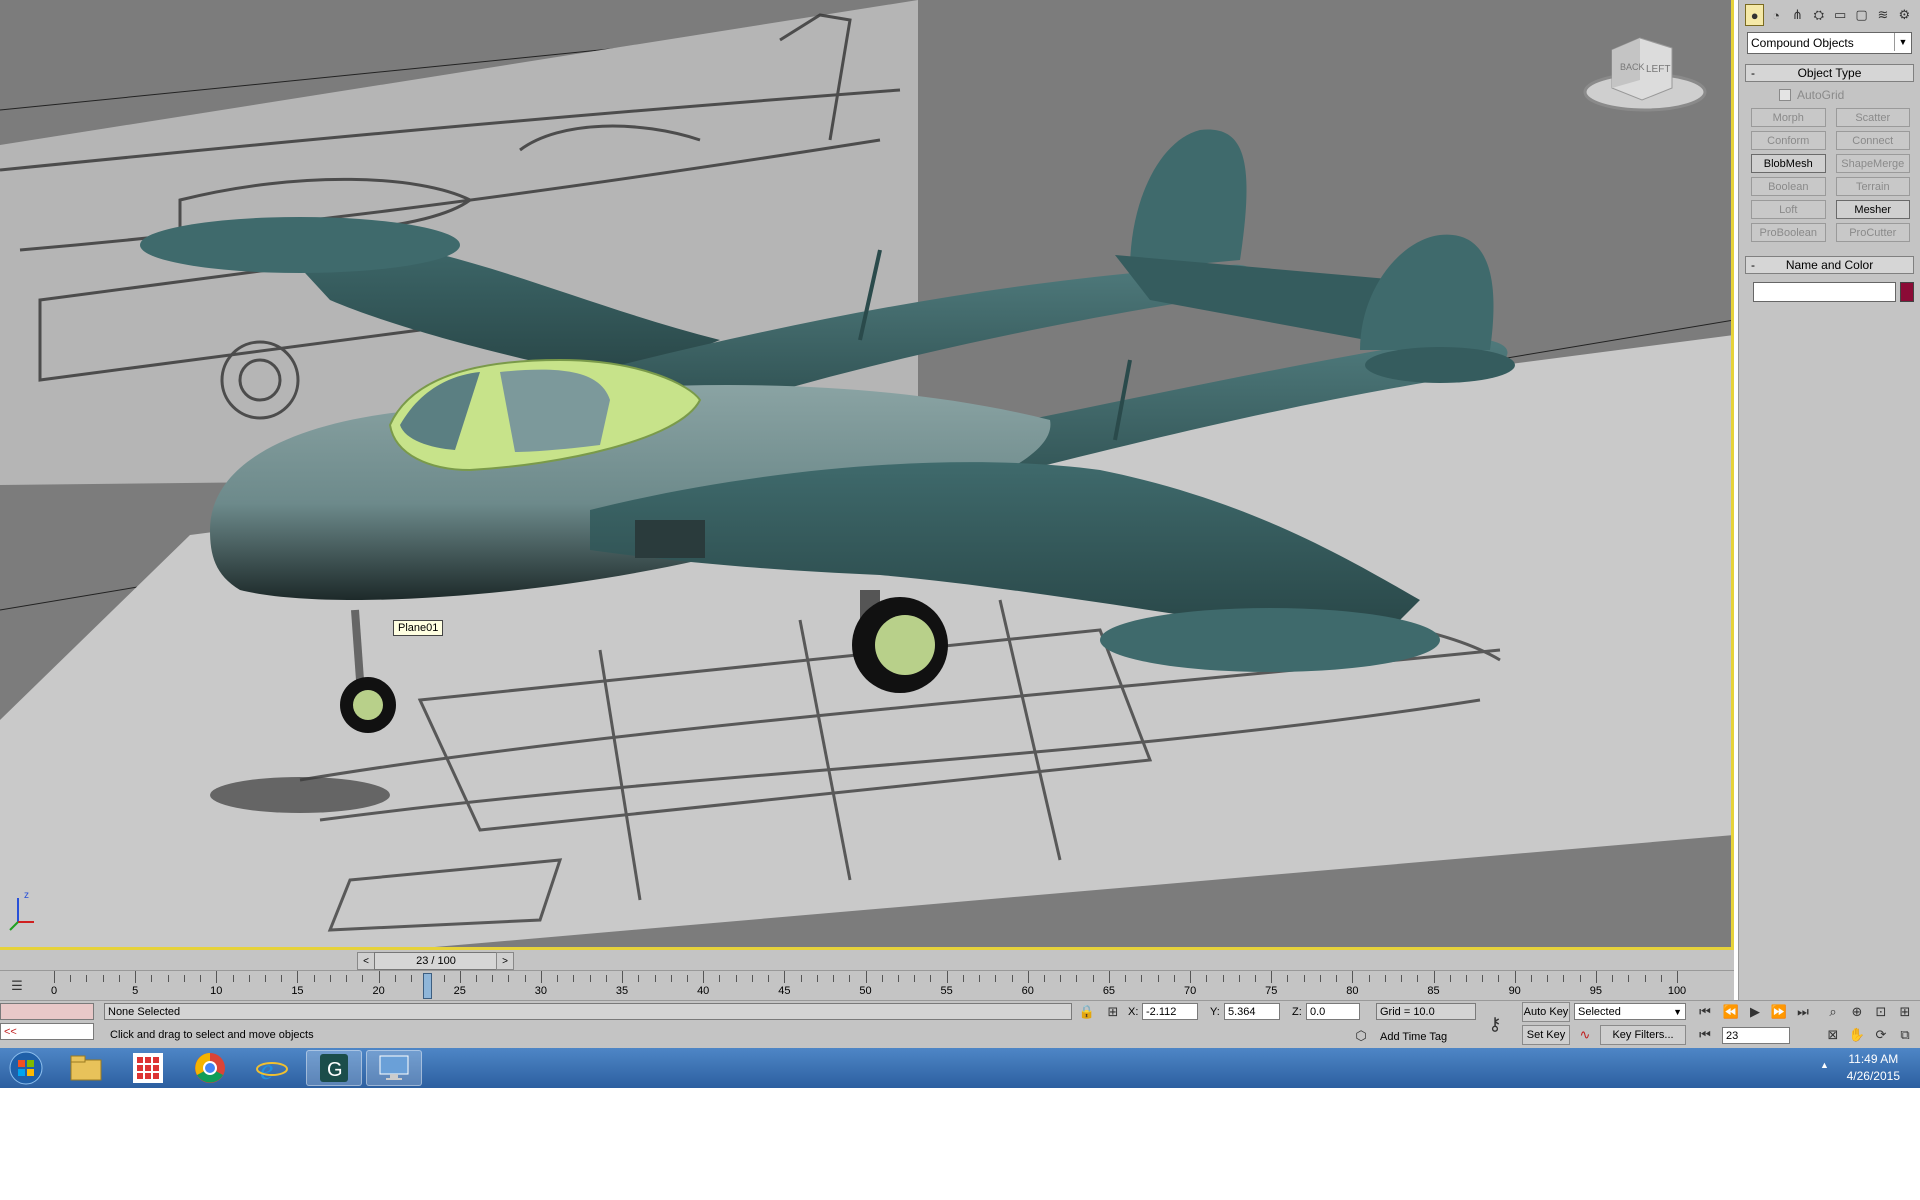 This screenshot has height=1200, width=1920. Describe the element at coordinates (47, 1031) in the screenshot. I see `maxscript-expand: <<` at that location.